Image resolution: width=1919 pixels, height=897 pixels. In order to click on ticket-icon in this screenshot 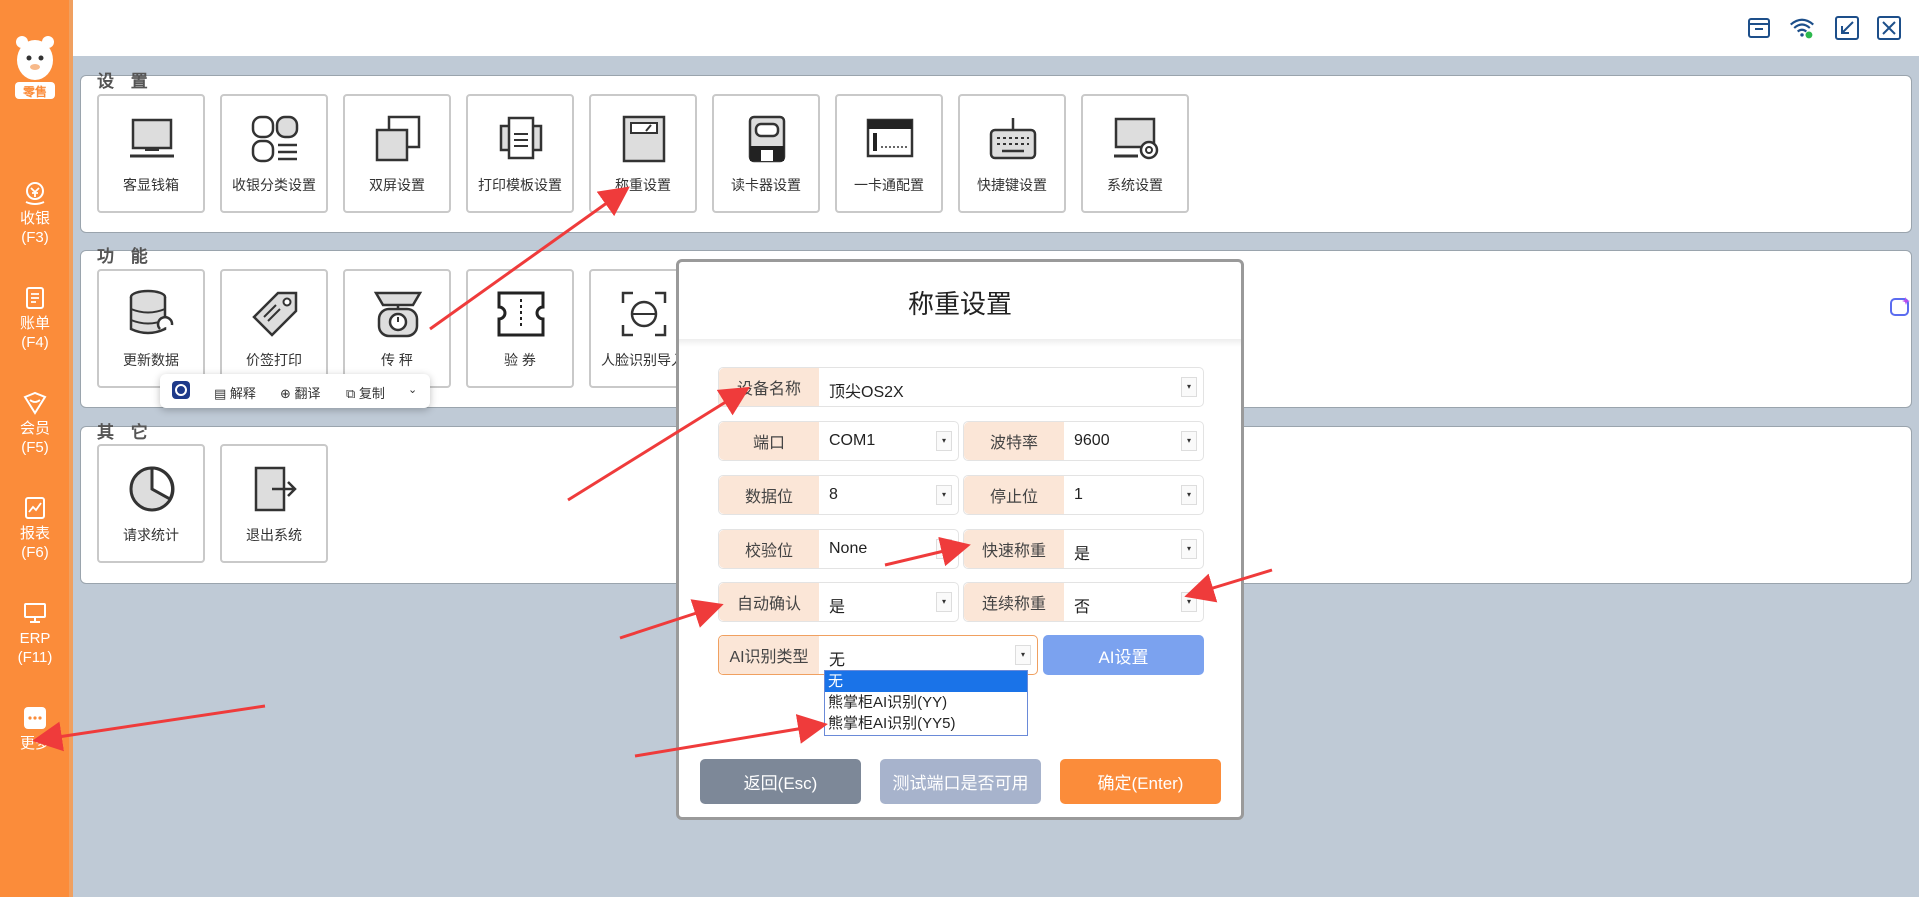, I will do `click(521, 314)`.